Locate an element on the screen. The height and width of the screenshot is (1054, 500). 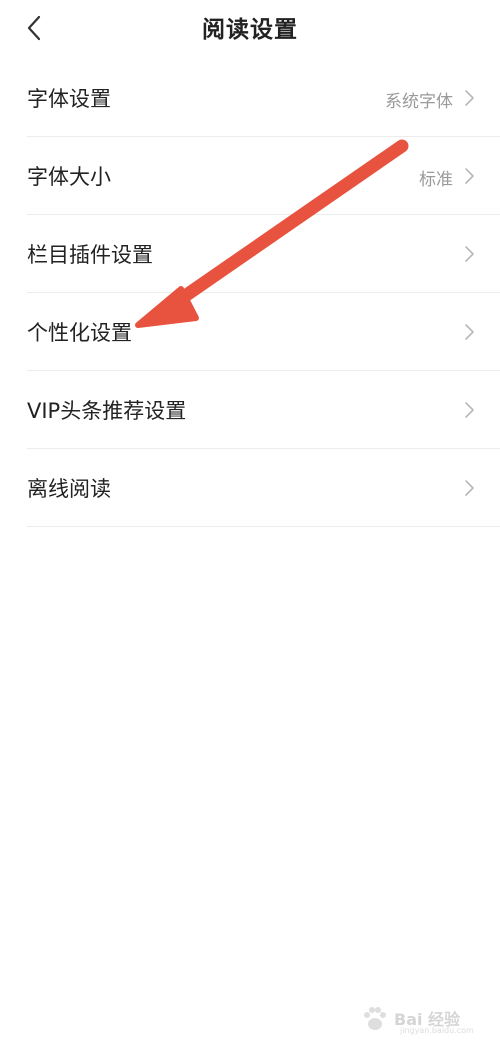
page-title: 阅读设置 is located at coordinates (250, 30).